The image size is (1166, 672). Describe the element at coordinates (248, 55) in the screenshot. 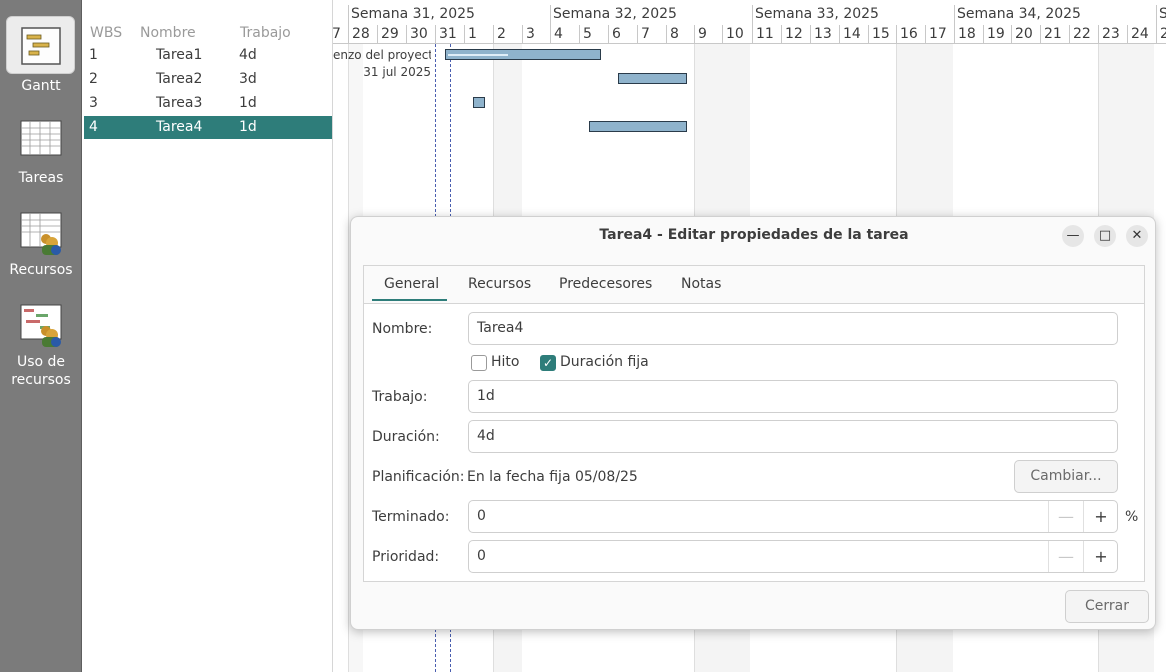

I see `row-work: 4d` at that location.